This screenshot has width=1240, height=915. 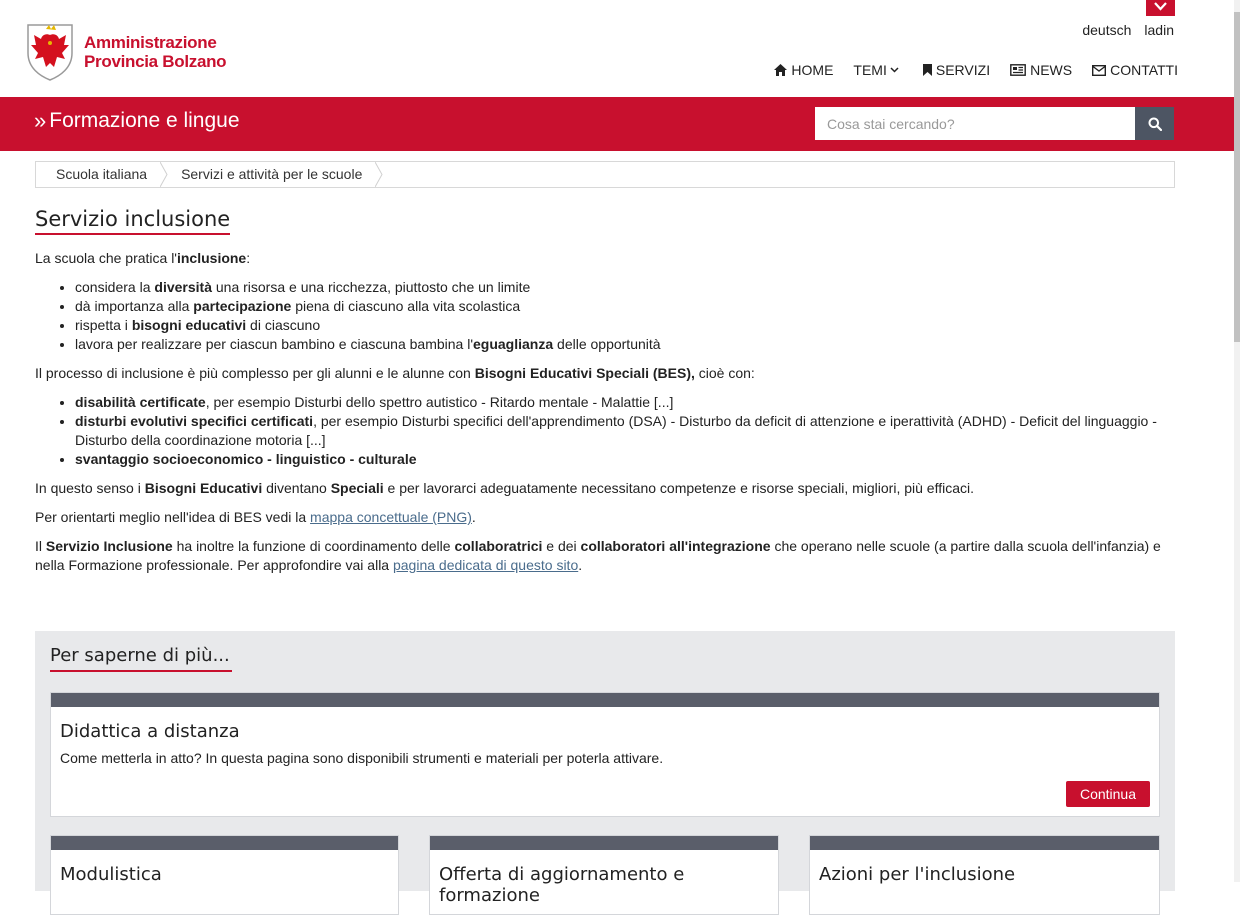 What do you see at coordinates (604, 258) in the screenshot?
I see `intro-paragraph: La scuola che pratica l'inclusione:` at bounding box center [604, 258].